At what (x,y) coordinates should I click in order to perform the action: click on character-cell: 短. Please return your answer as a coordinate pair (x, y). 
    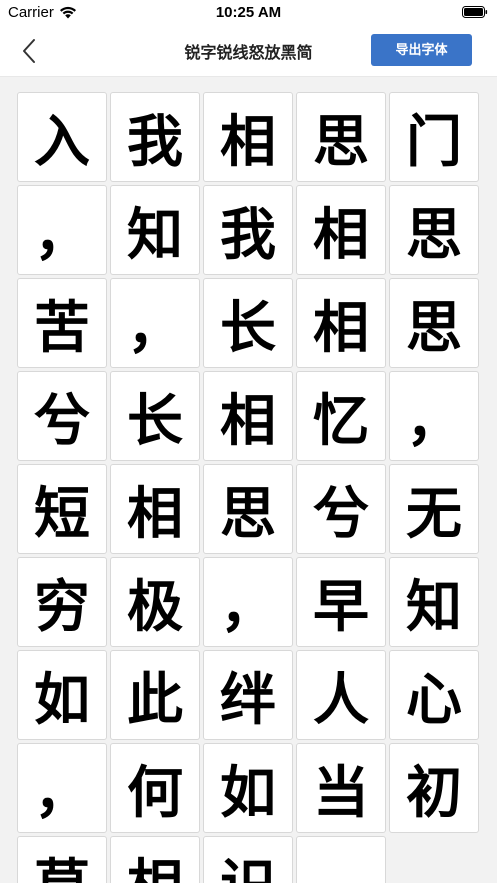
    Looking at the image, I should click on (62, 509).